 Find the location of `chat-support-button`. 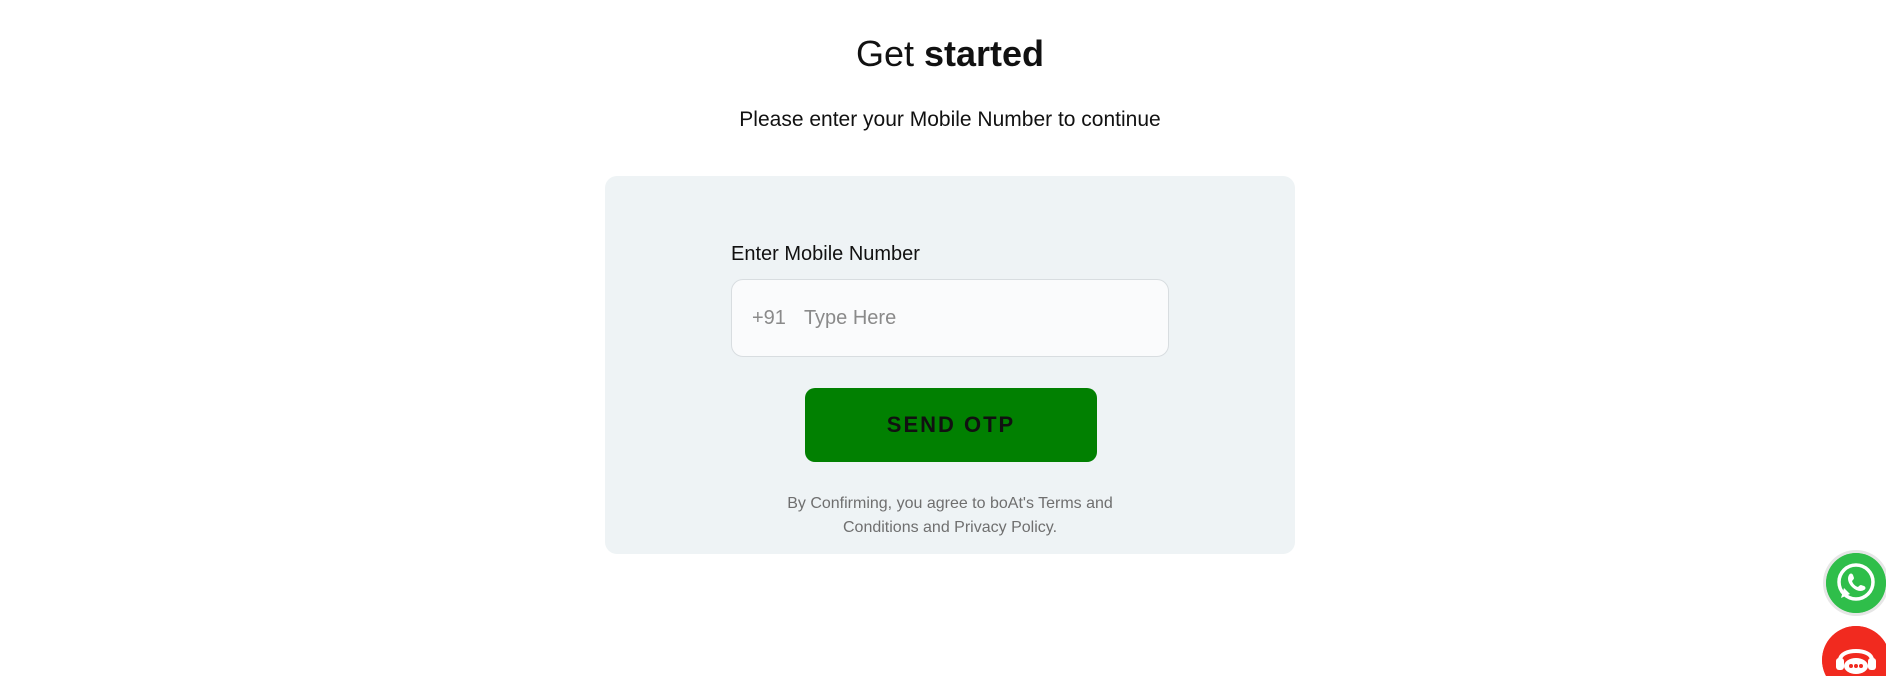

chat-support-button is located at coordinates (1854, 651).